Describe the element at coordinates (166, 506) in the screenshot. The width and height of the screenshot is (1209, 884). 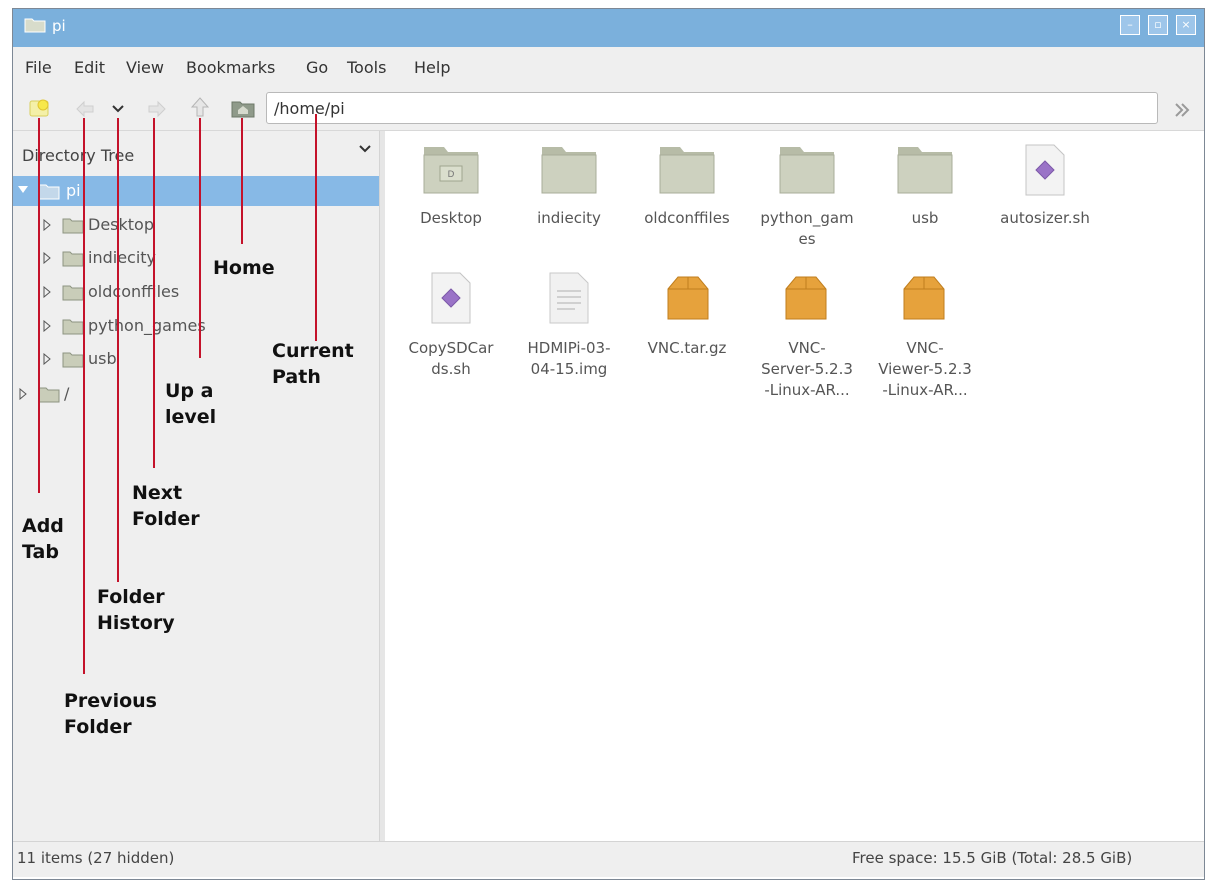
I see `next-folder-callout: Next Folder` at that location.